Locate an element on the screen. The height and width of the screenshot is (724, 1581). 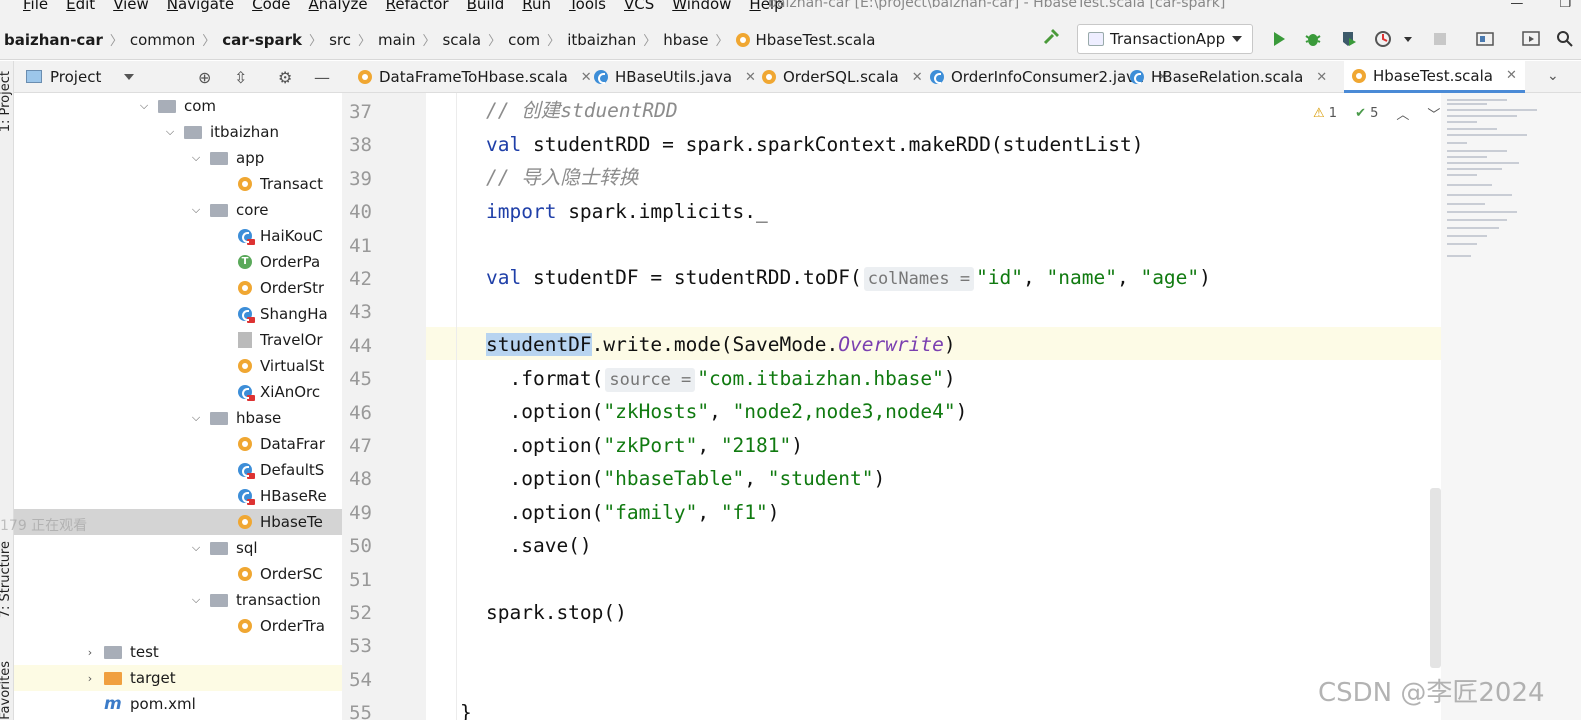
menu-edit: Edit is located at coordinates (80, 6).